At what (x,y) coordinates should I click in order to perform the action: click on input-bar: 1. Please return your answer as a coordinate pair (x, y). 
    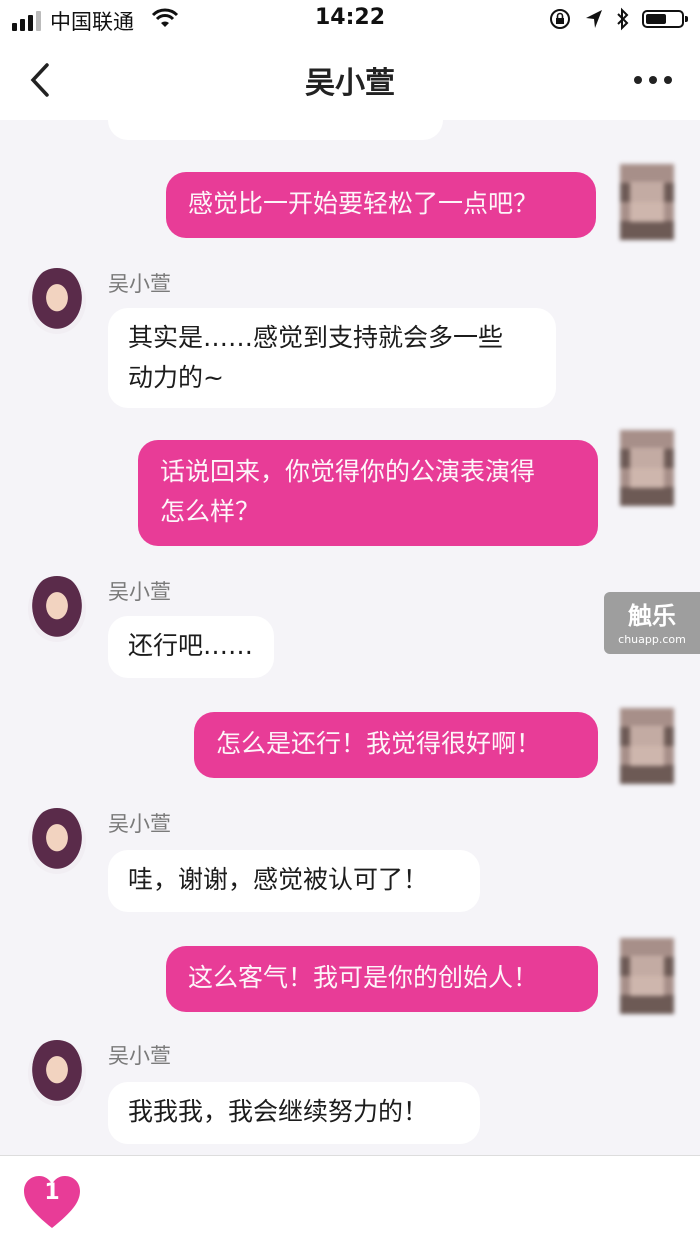
    Looking at the image, I should click on (350, 1200).